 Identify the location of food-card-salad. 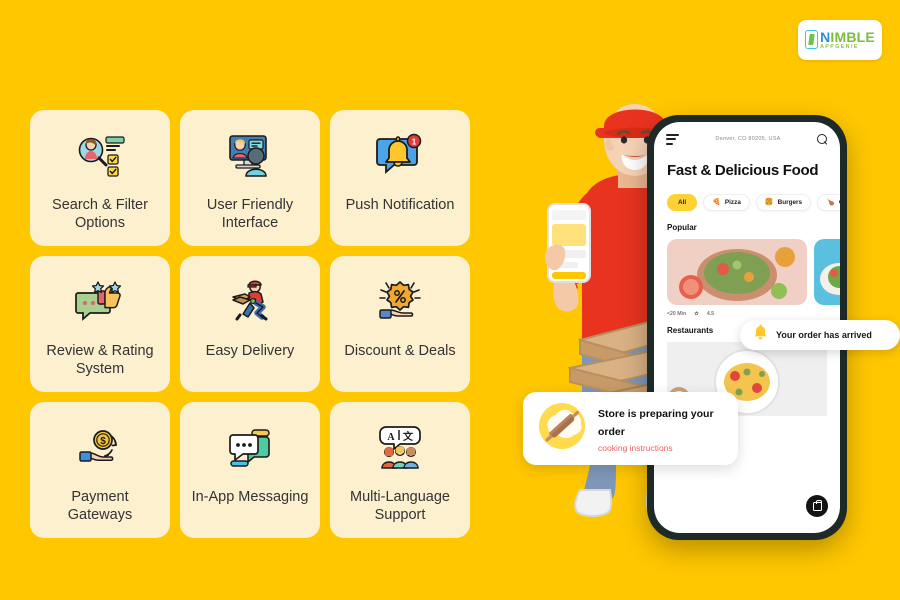
(737, 272).